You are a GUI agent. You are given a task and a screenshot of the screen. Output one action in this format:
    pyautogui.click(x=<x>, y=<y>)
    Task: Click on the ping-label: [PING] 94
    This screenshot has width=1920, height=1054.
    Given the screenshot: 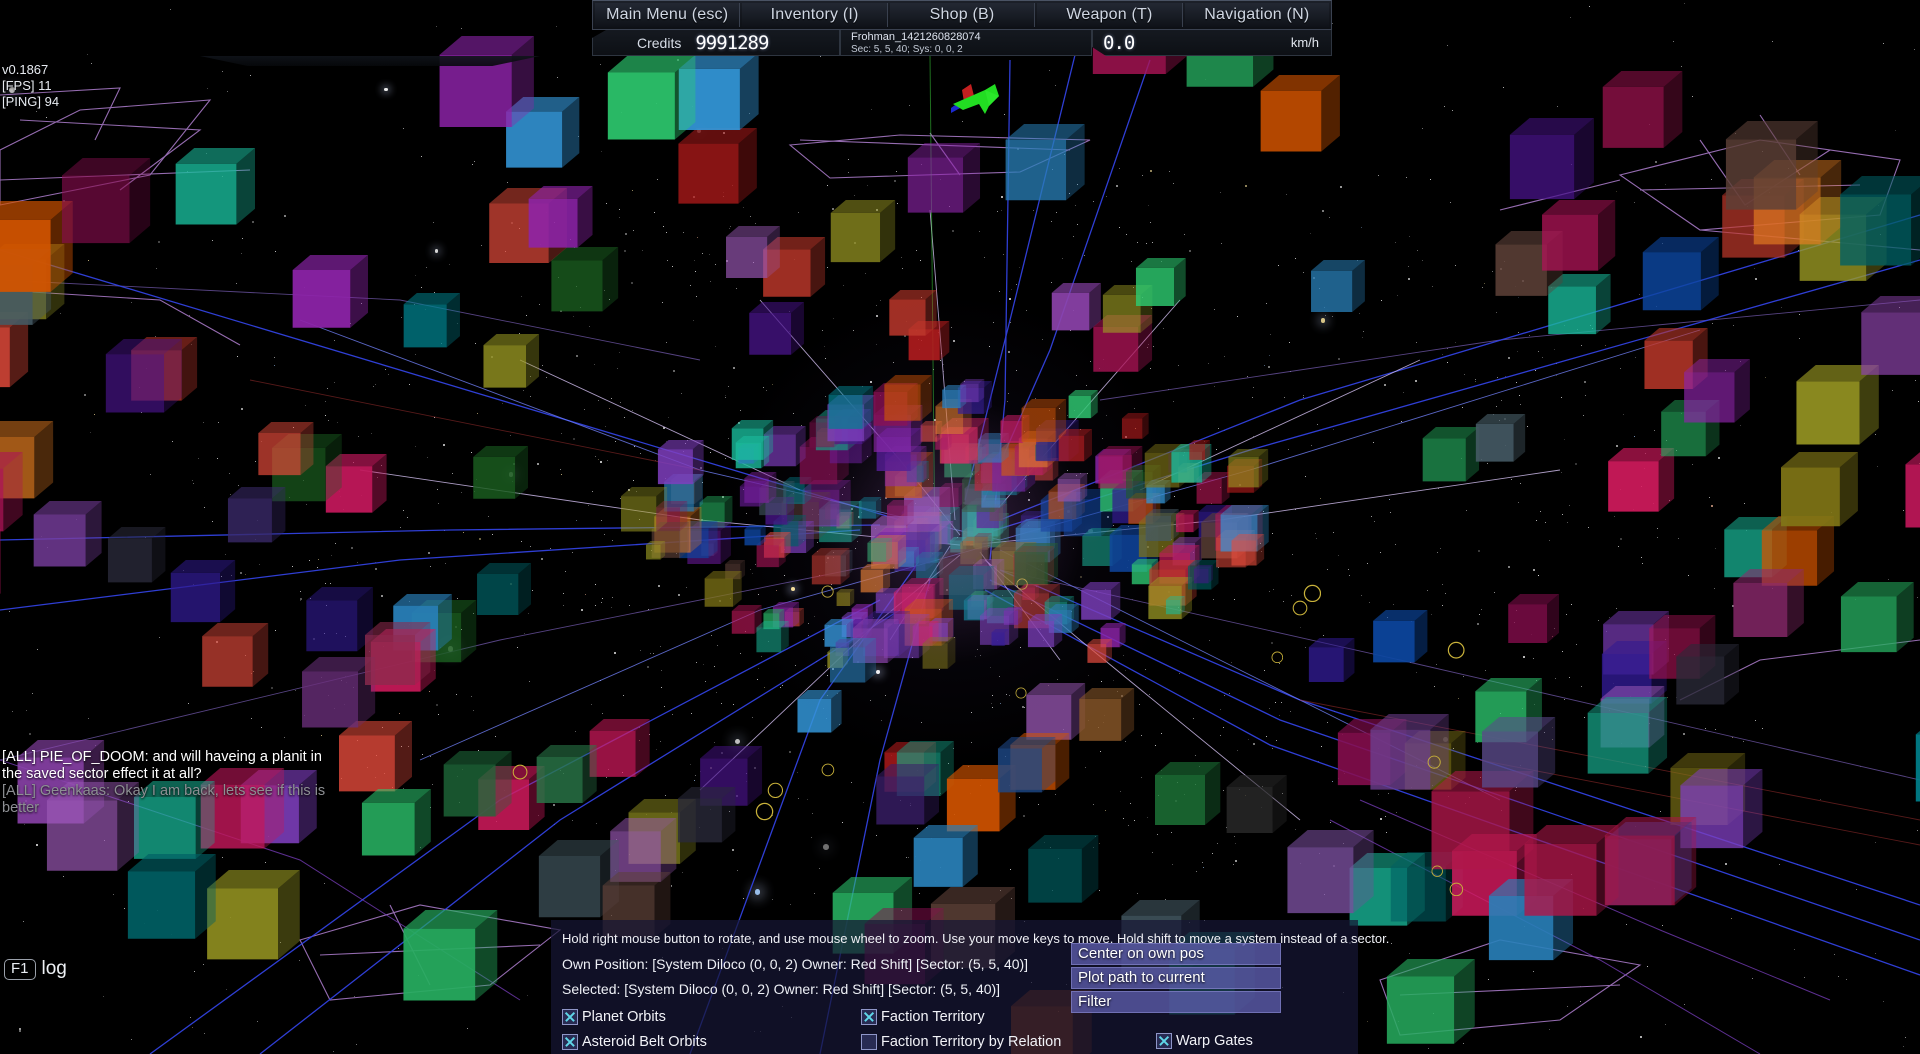 What is the action you would take?
    pyautogui.click(x=31, y=101)
    